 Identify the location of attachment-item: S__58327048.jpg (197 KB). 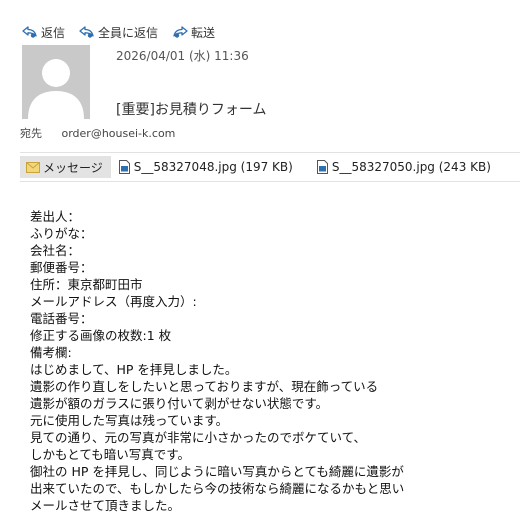
(205, 167).